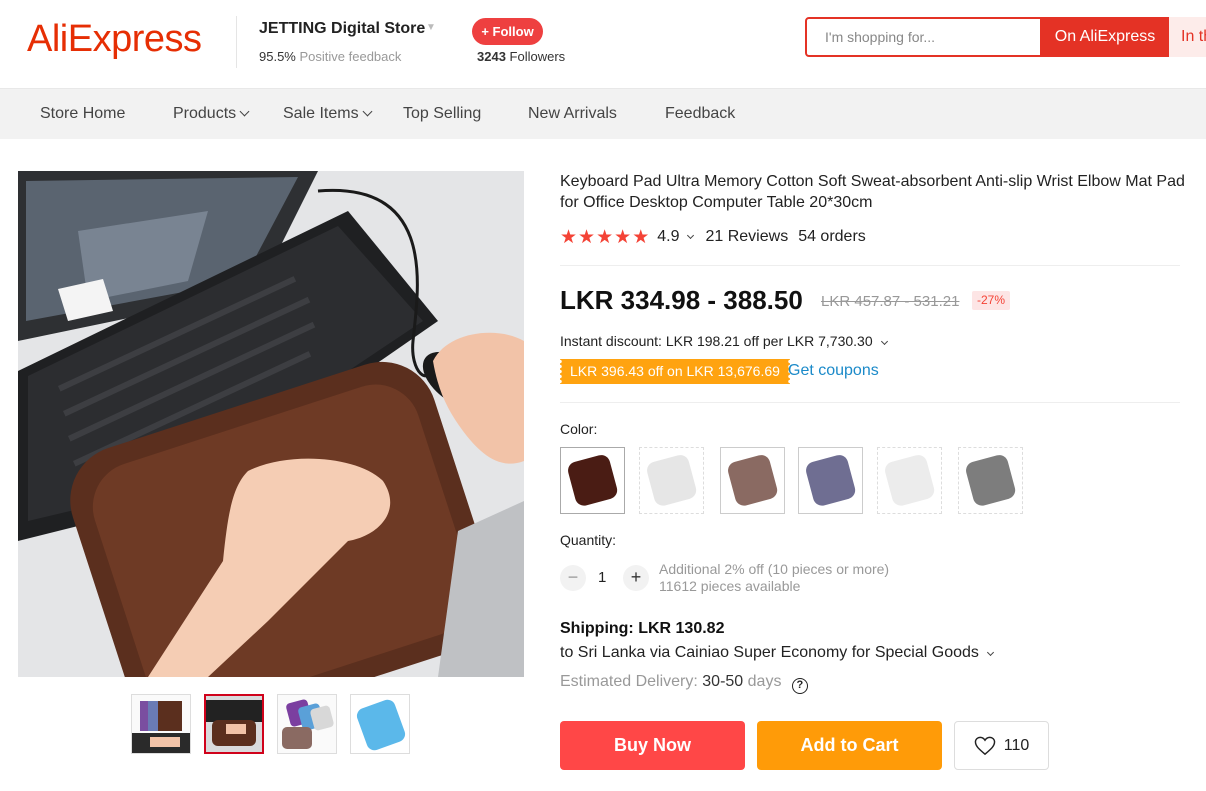 The image size is (1206, 791). I want to click on nav-label: New Arrivals, so click(572, 113).